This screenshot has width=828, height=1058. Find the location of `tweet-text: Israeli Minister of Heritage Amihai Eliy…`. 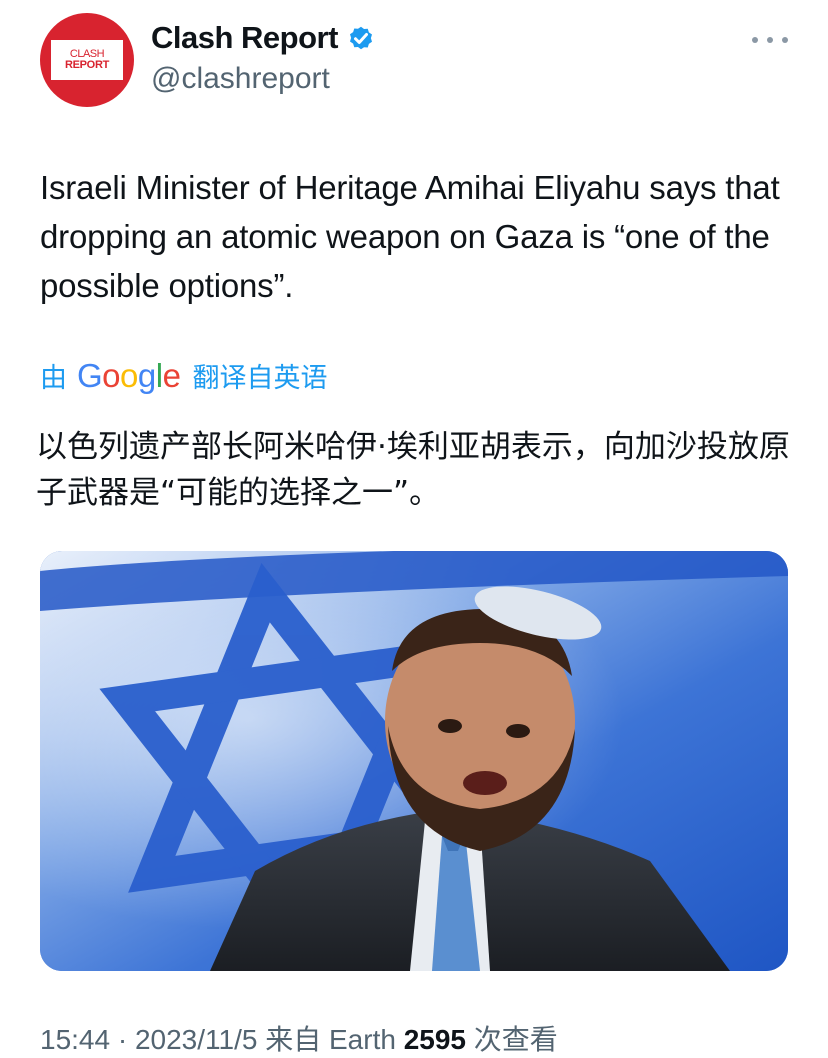

tweet-text: Israeli Minister of Heritage Amihai Eliy… is located at coordinates (410, 236).